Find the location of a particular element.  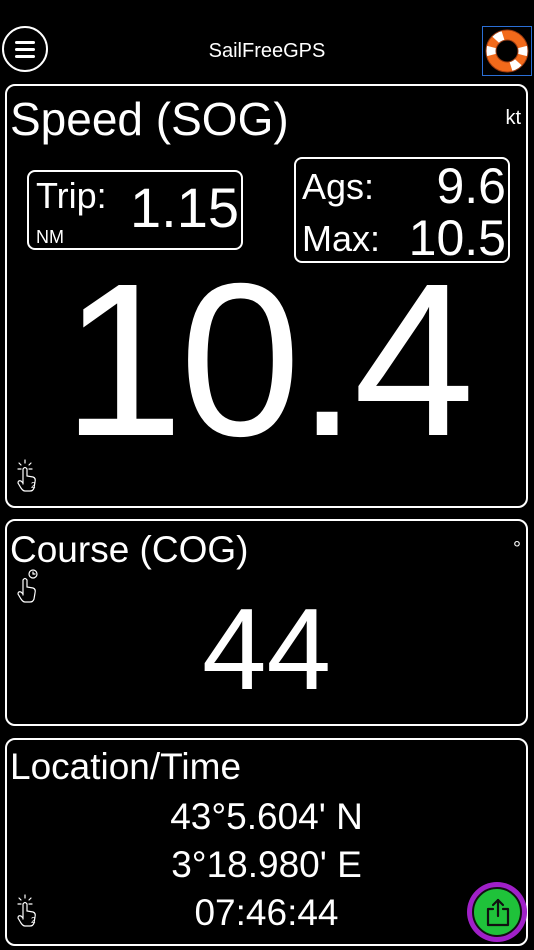

course-unit: ° is located at coordinates (517, 549).